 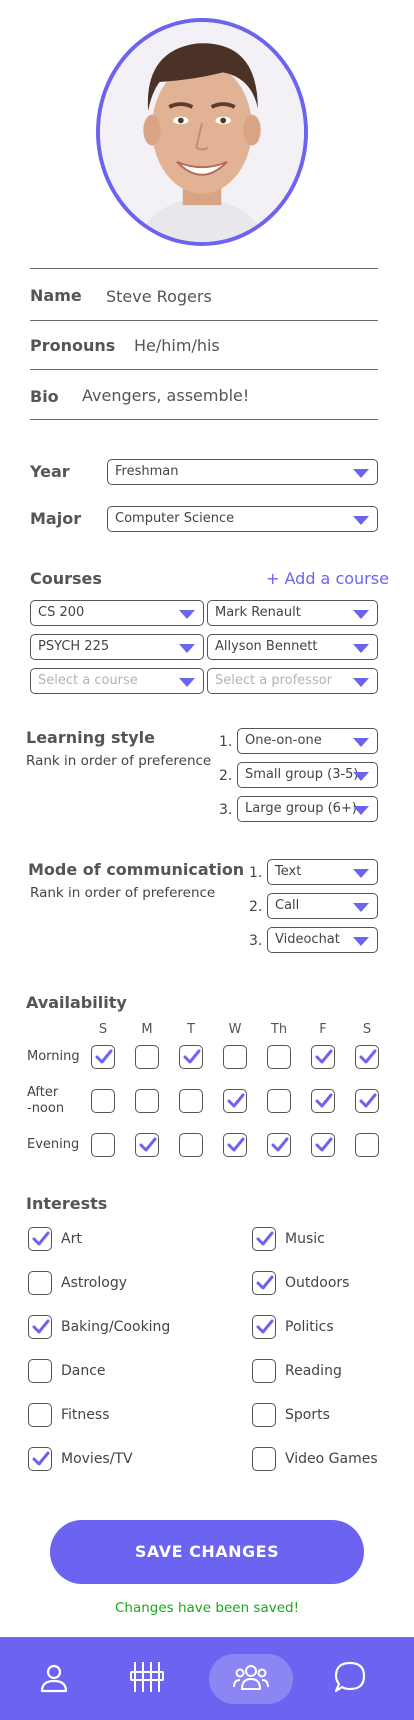 I want to click on interest-label: Art, so click(x=71, y=1239).